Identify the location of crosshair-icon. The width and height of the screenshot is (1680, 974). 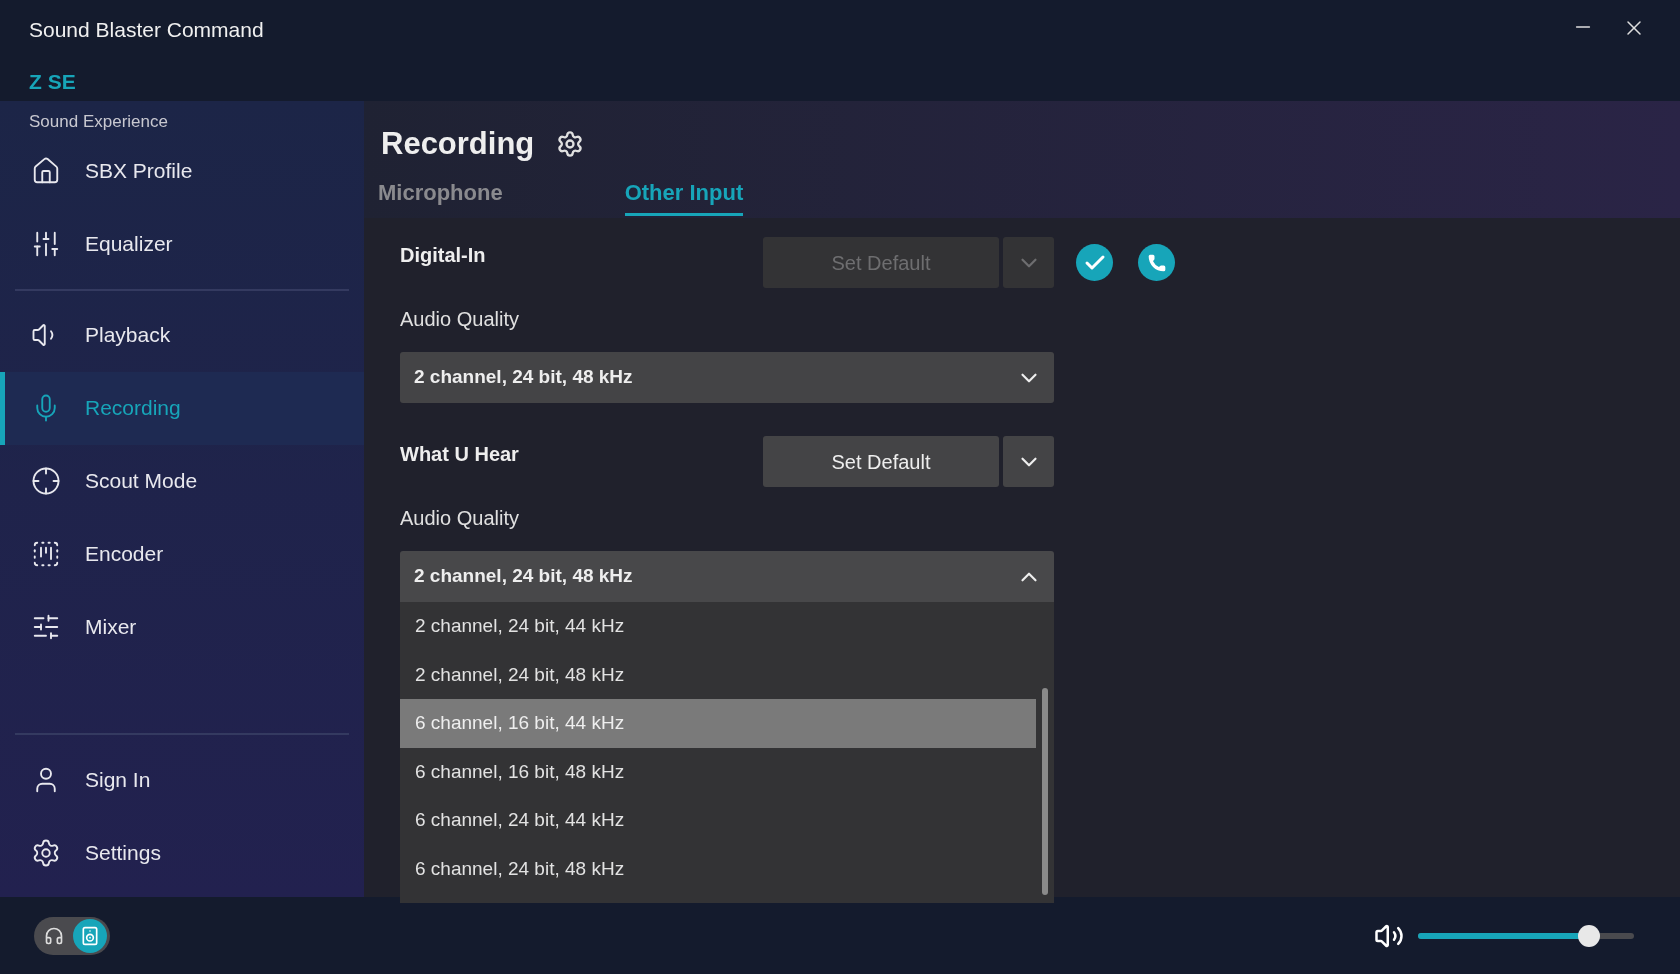
(46, 481).